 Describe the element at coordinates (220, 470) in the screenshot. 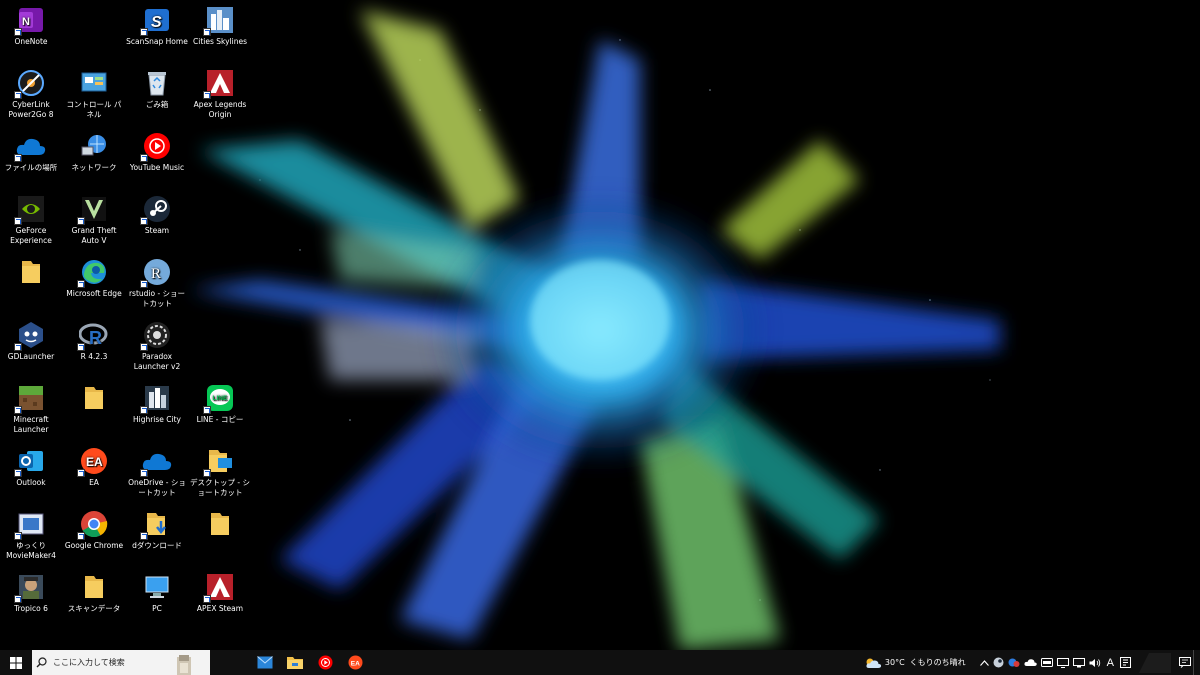

I see `desktop-icon-desktop-shortcut: デスクトップ - ショートカット` at that location.